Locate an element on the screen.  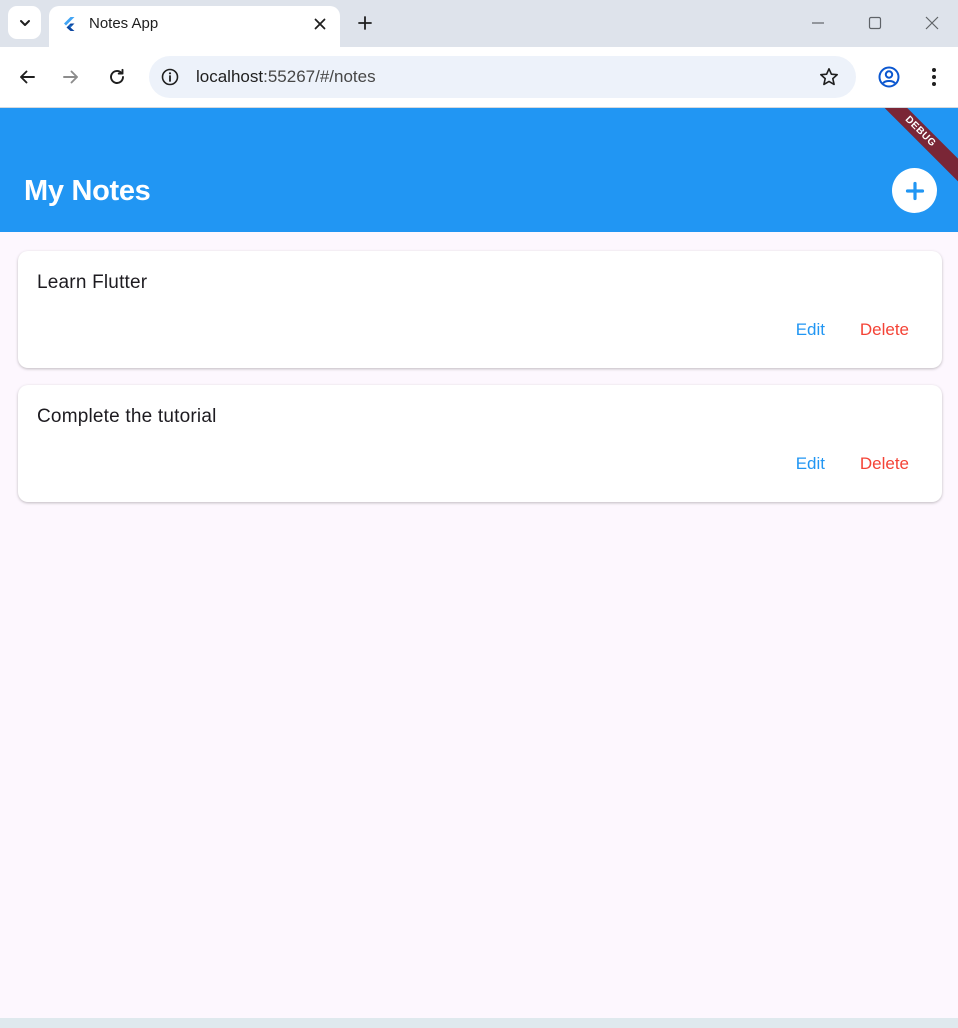
site-info-button is located at coordinates (170, 77).